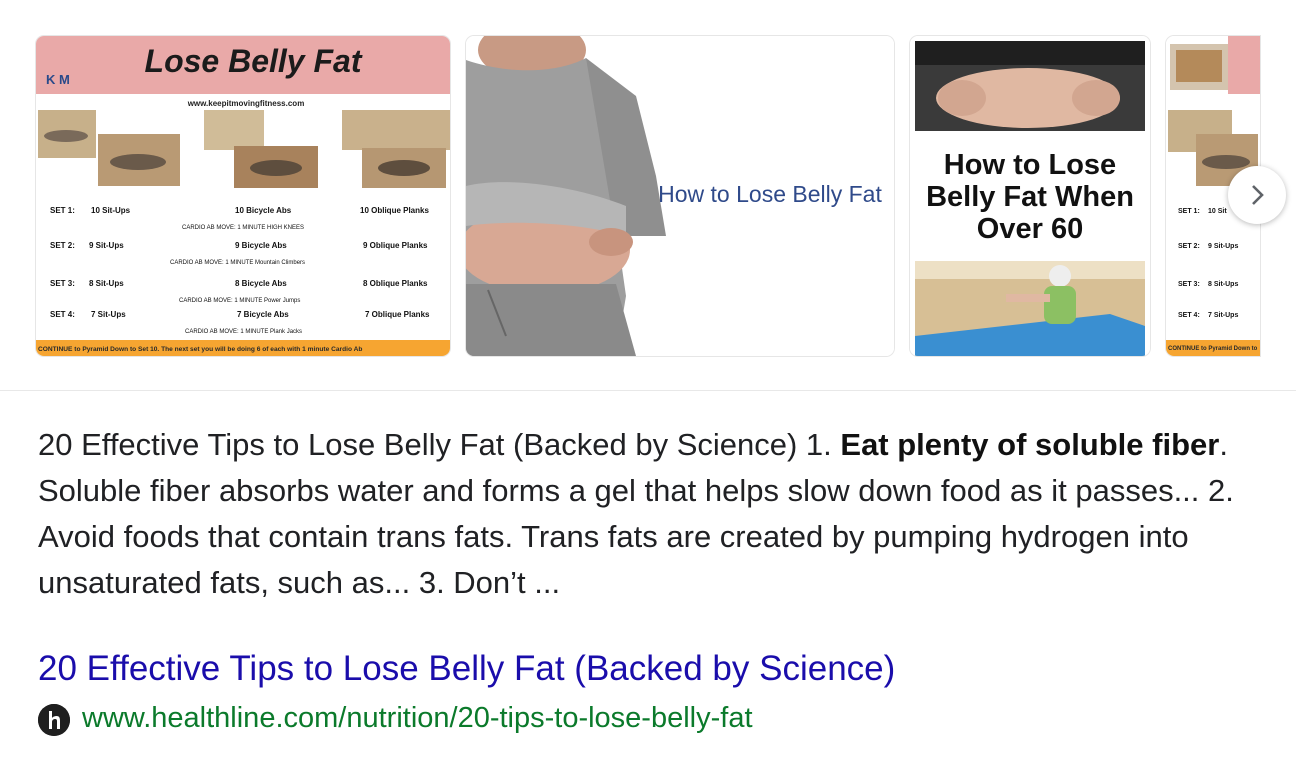 The width and height of the screenshot is (1296, 766). I want to click on brand-logo: K M, so click(58, 79).